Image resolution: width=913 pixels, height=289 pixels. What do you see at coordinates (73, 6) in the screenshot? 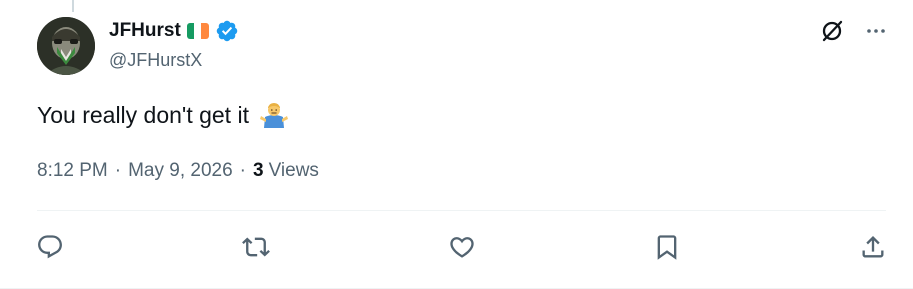
I see `thread-connector-line` at bounding box center [73, 6].